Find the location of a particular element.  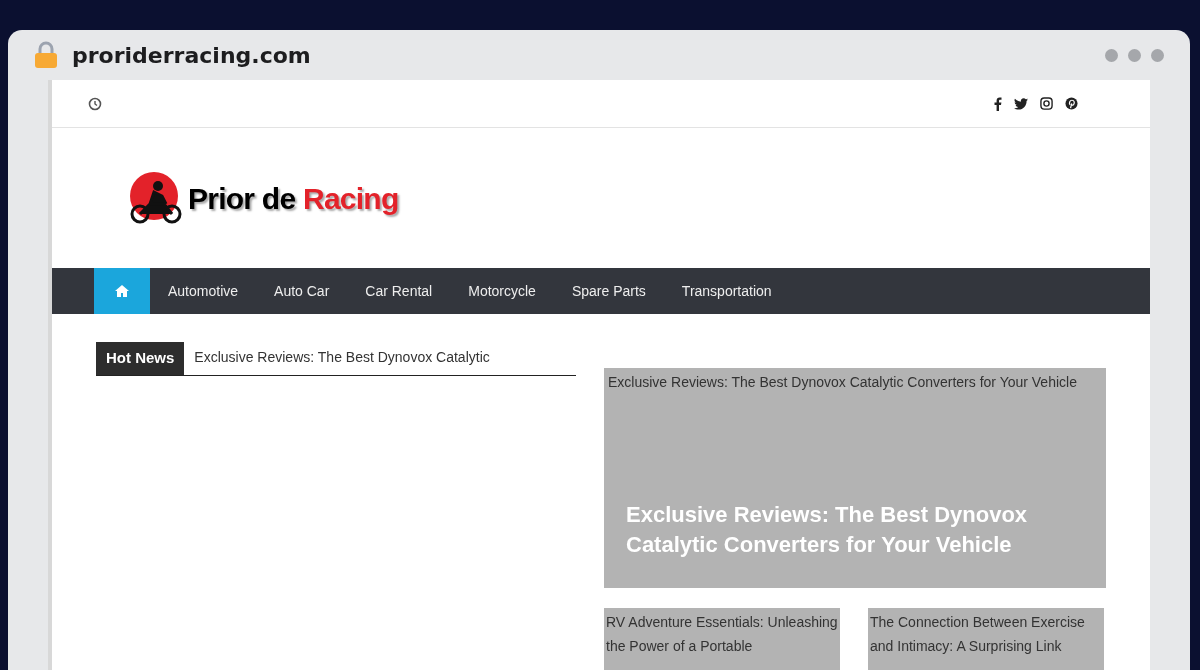

site-logo-text: Racing is located at coordinates (350, 198).